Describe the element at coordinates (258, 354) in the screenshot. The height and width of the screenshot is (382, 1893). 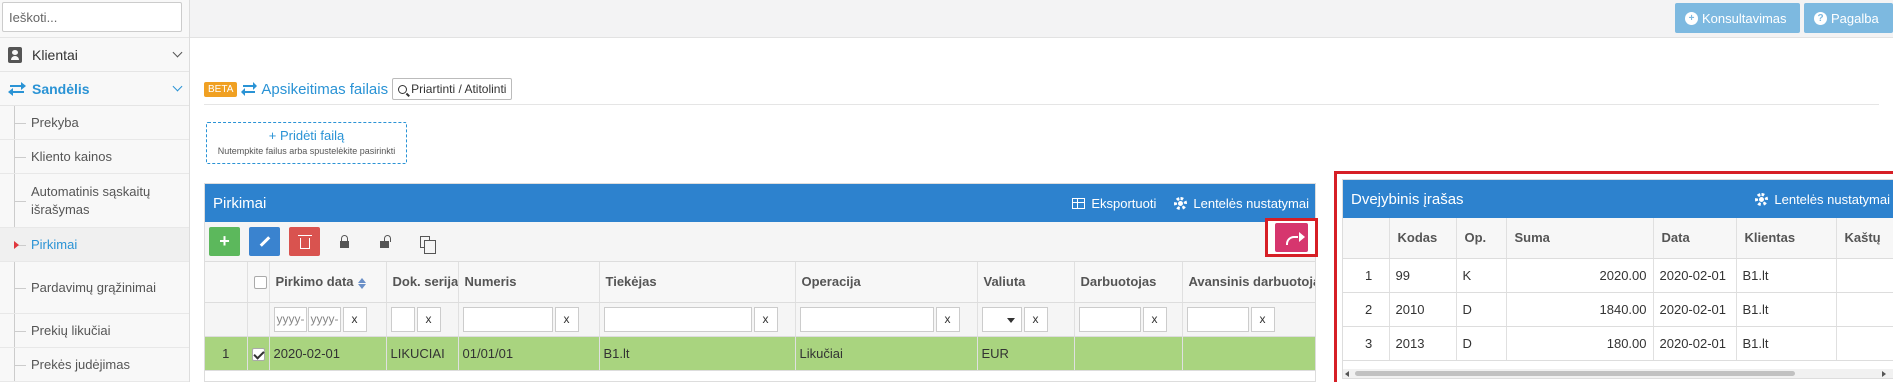
I see `row-checkbox` at that location.